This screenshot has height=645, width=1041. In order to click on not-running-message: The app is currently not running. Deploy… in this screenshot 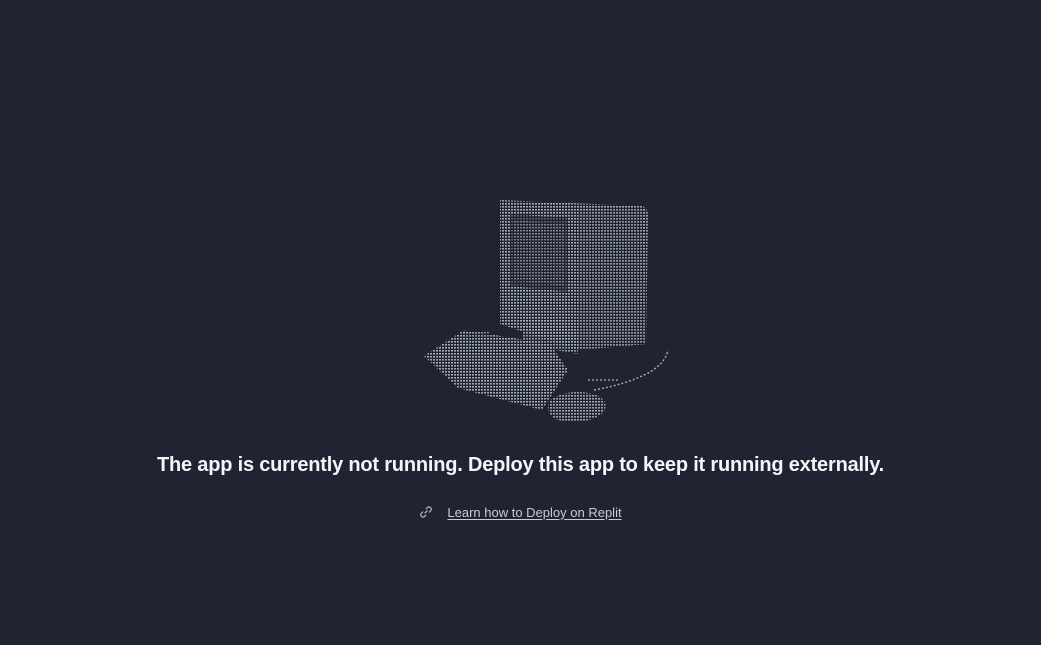, I will do `click(520, 465)`.